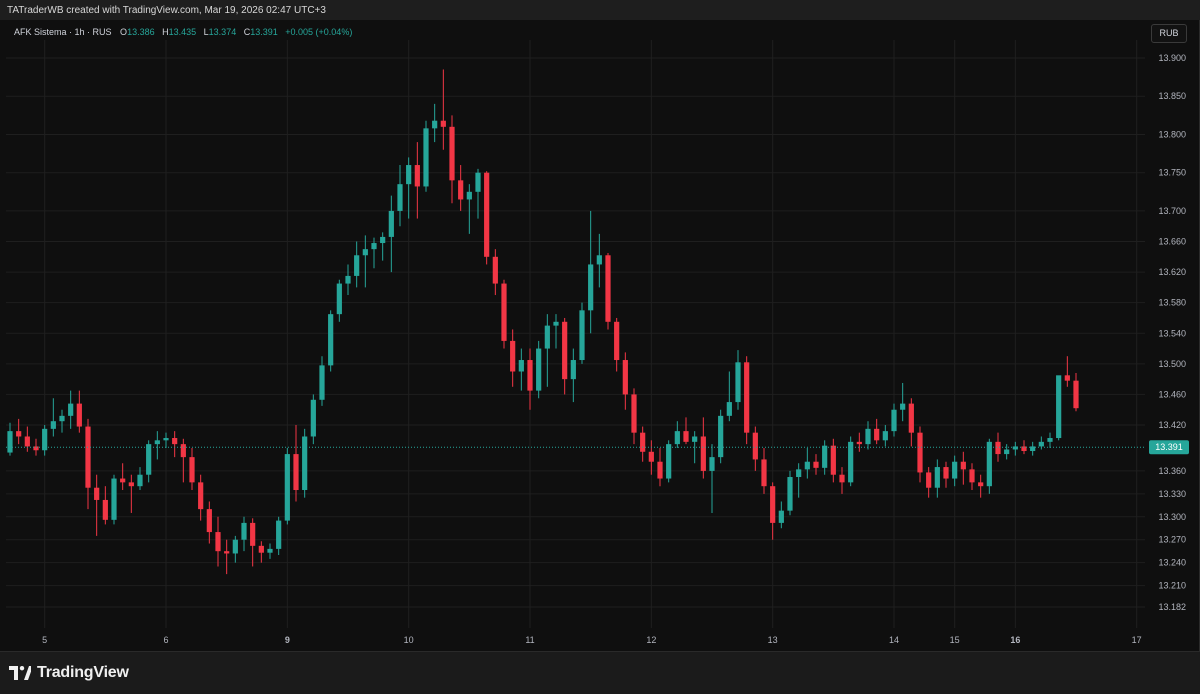 The image size is (1200, 694). Describe the element at coordinates (1169, 33) in the screenshot. I see `currency-button: RUB` at that location.